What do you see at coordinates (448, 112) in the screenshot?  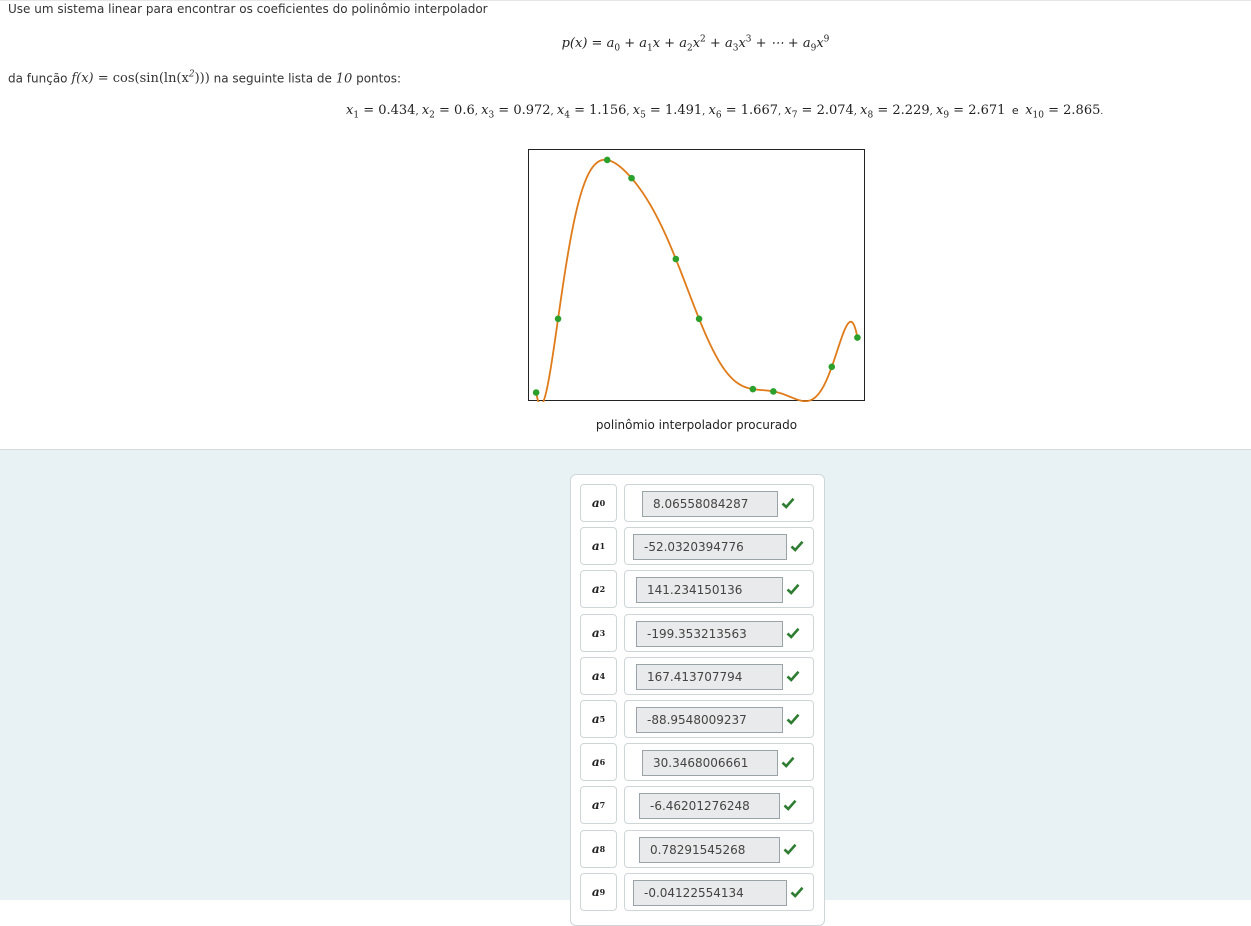 I see `point-item: x2 = 0.6` at bounding box center [448, 112].